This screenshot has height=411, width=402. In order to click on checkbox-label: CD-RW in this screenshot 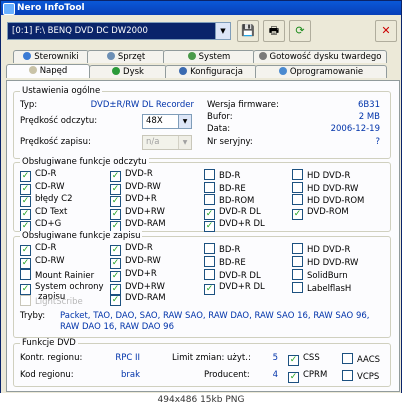, I will do `click(50, 261)`.